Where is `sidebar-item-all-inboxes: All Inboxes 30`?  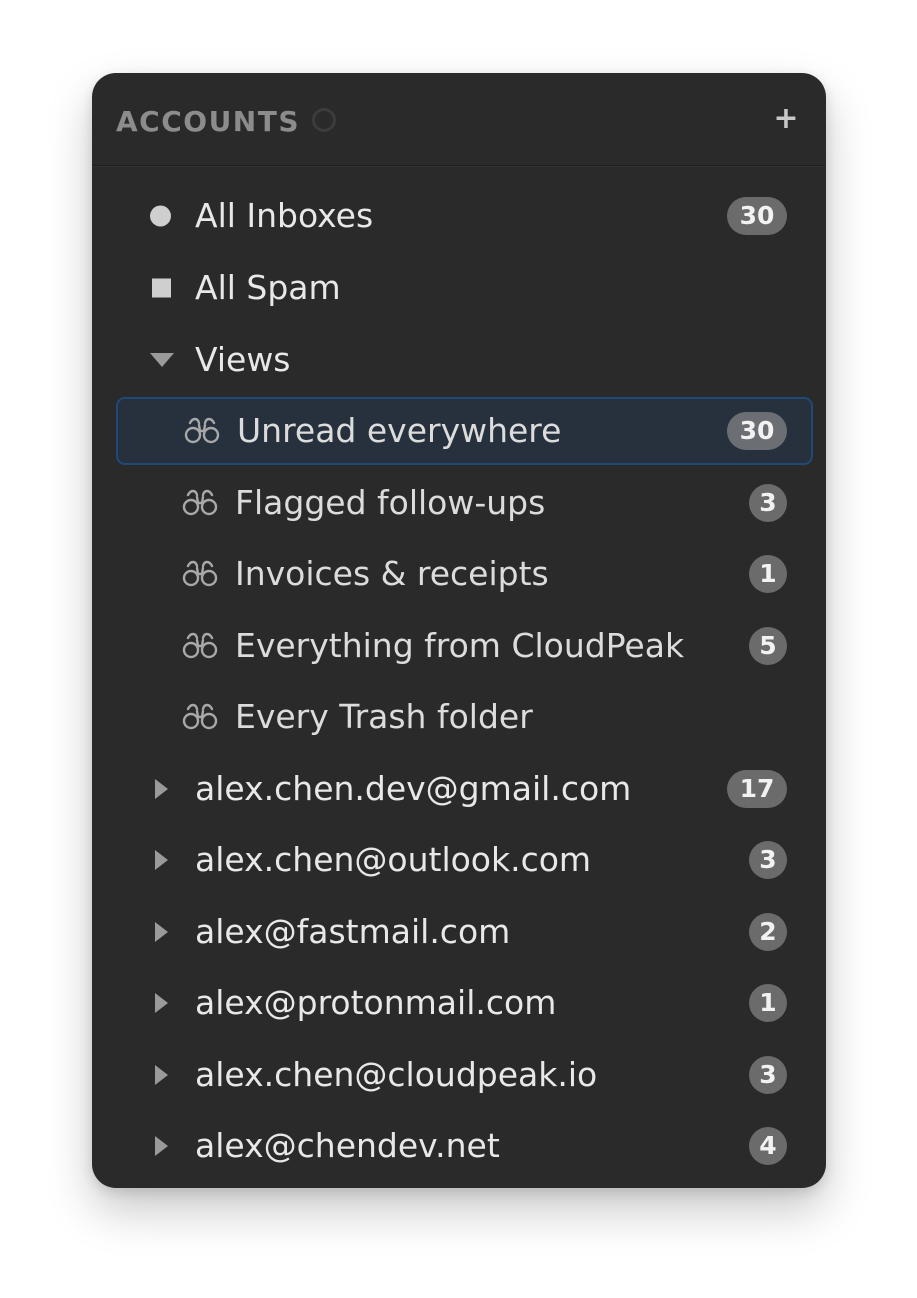 sidebar-item-all-inboxes: All Inboxes 30 is located at coordinates (464, 216).